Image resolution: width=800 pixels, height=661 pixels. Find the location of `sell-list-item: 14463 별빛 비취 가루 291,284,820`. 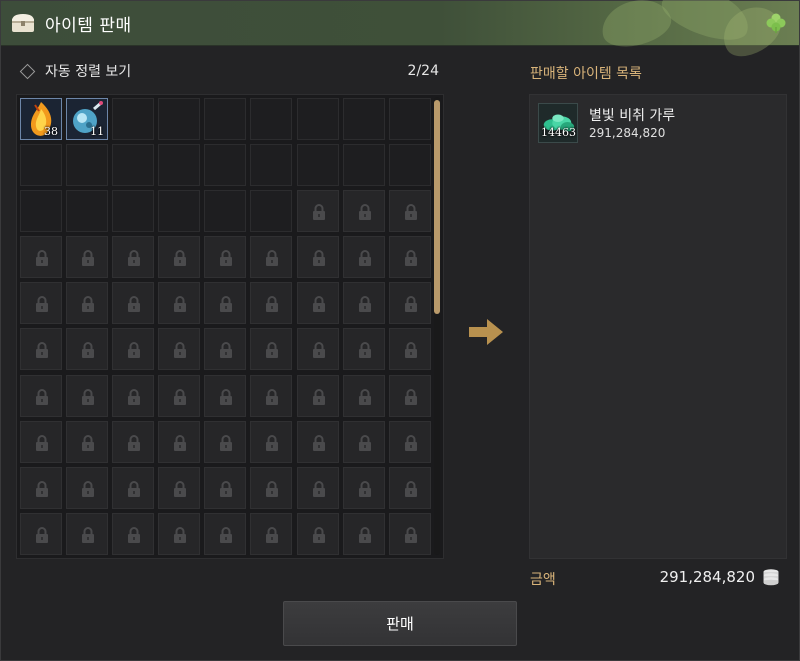

sell-list-item: 14463 별빛 비취 가루 291,284,820 is located at coordinates (658, 125).